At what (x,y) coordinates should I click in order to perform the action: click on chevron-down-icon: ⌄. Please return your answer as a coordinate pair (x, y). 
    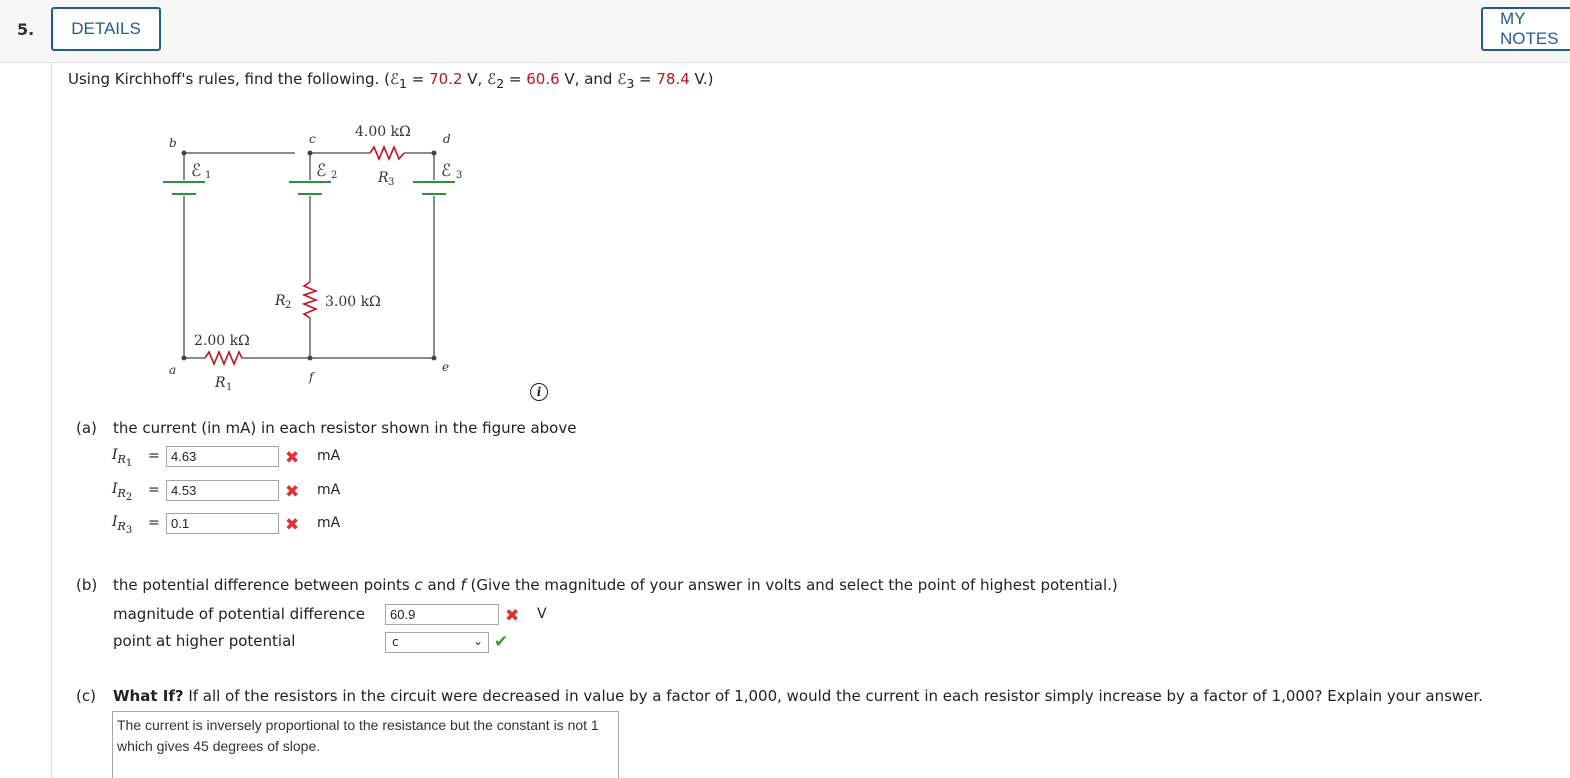
    Looking at the image, I should click on (477, 641).